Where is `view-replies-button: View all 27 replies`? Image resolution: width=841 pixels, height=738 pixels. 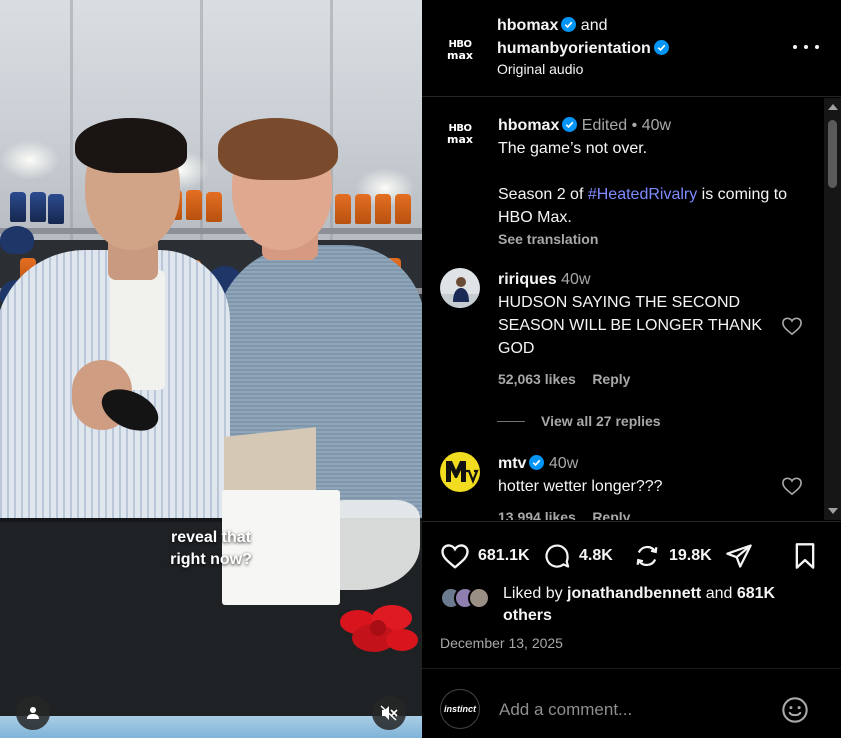
view-replies-button: View all 27 replies is located at coordinates (579, 421).